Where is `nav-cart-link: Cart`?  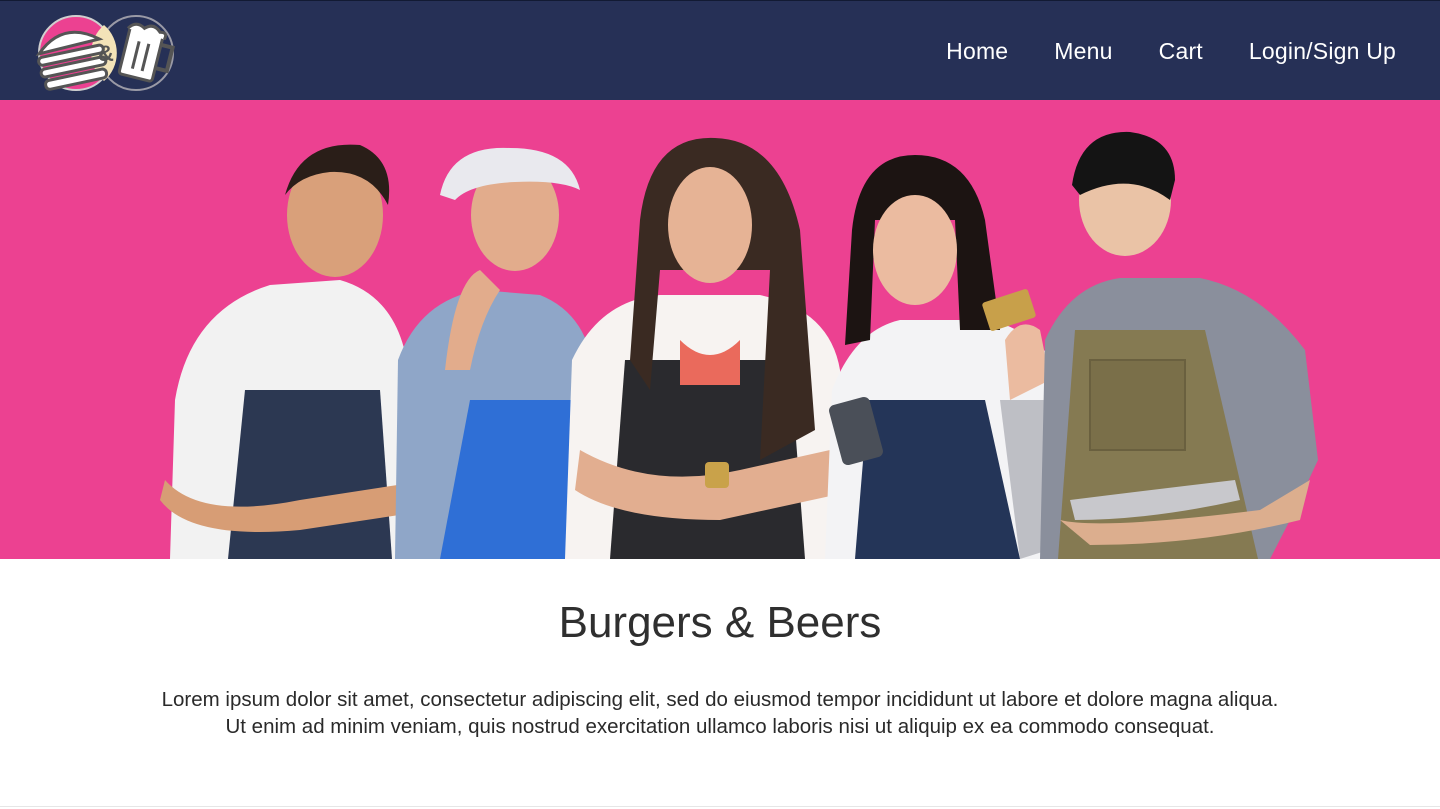 nav-cart-link: Cart is located at coordinates (1181, 51).